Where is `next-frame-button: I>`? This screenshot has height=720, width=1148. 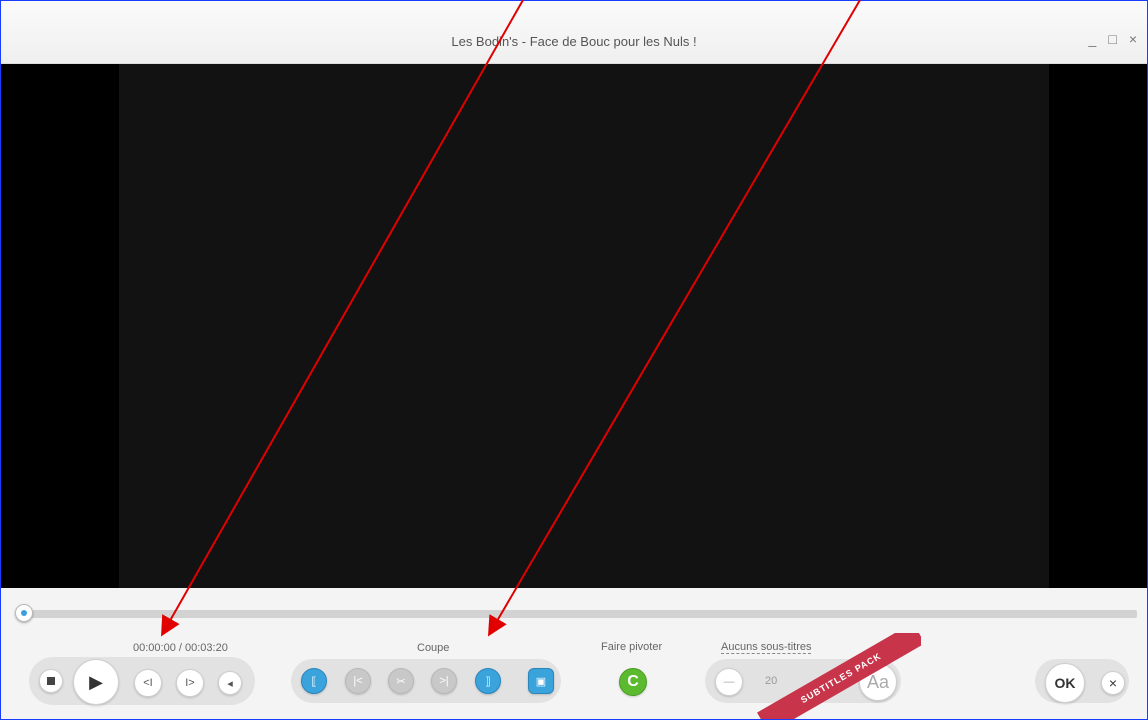
next-frame-button: I> is located at coordinates (190, 683).